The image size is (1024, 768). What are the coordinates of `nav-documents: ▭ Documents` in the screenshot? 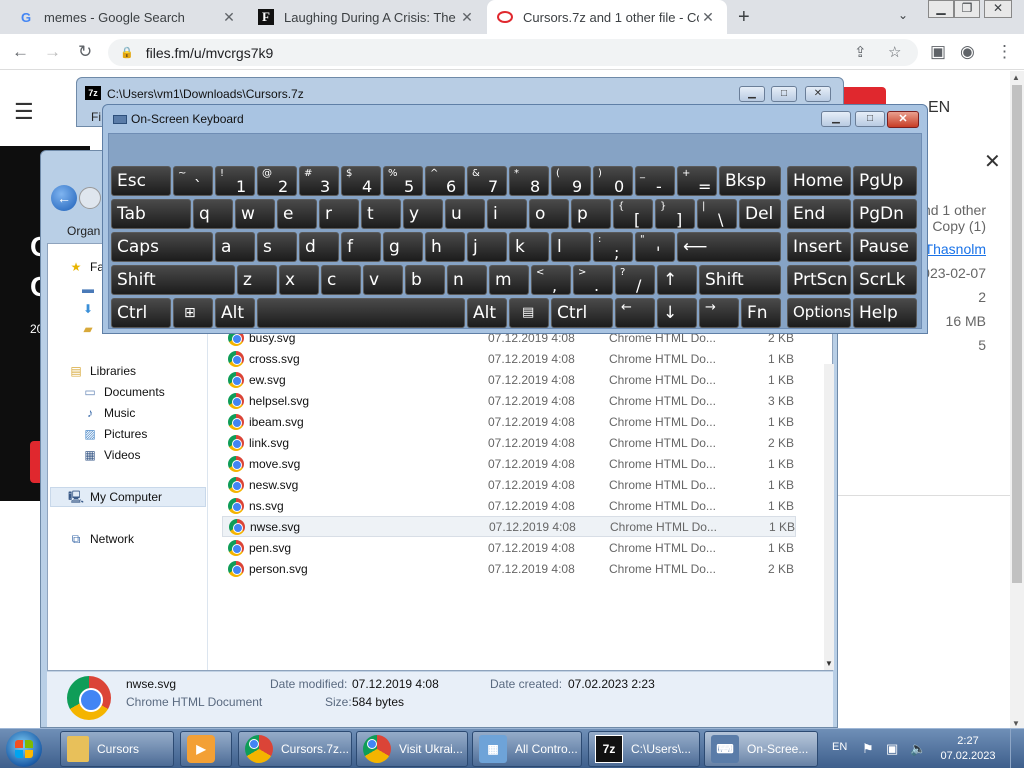 It's located at (123, 392).